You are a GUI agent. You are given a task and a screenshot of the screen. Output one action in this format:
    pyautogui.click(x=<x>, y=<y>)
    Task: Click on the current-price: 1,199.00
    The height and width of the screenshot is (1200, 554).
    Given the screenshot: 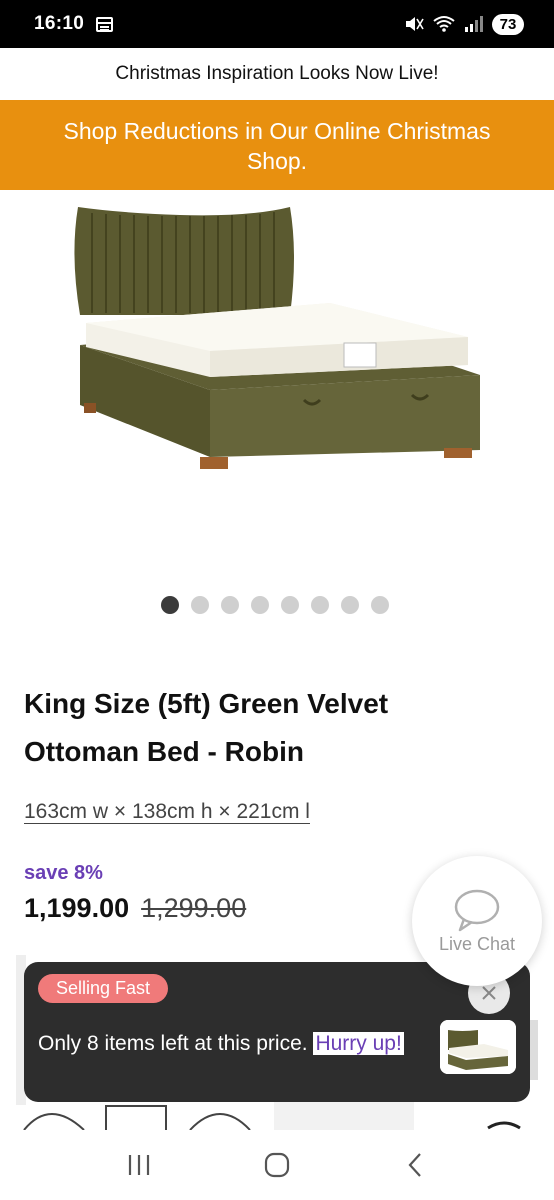 What is the action you would take?
    pyautogui.click(x=77, y=908)
    